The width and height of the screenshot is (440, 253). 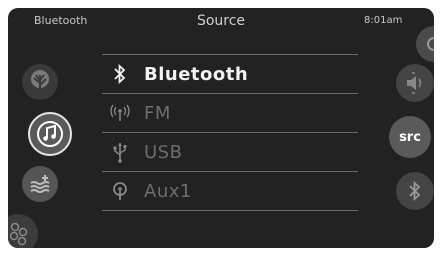 I want to click on source-button: src, so click(x=410, y=137).